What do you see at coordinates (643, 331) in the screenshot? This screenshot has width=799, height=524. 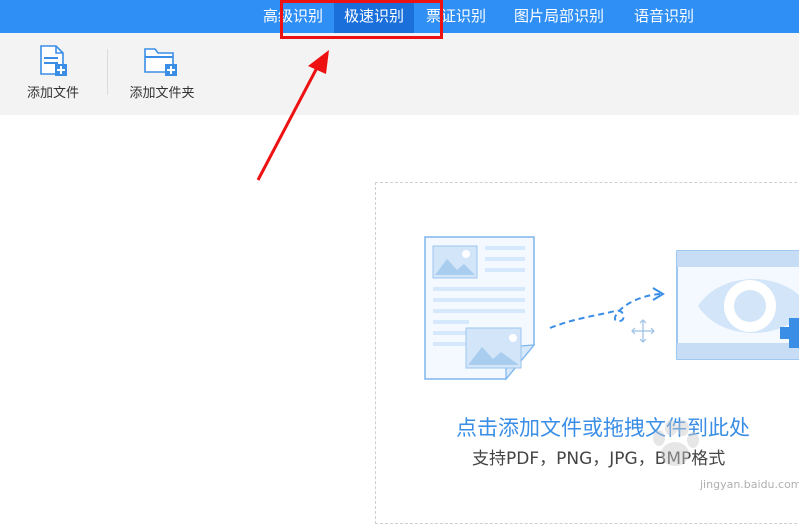 I see `move-icon` at bounding box center [643, 331].